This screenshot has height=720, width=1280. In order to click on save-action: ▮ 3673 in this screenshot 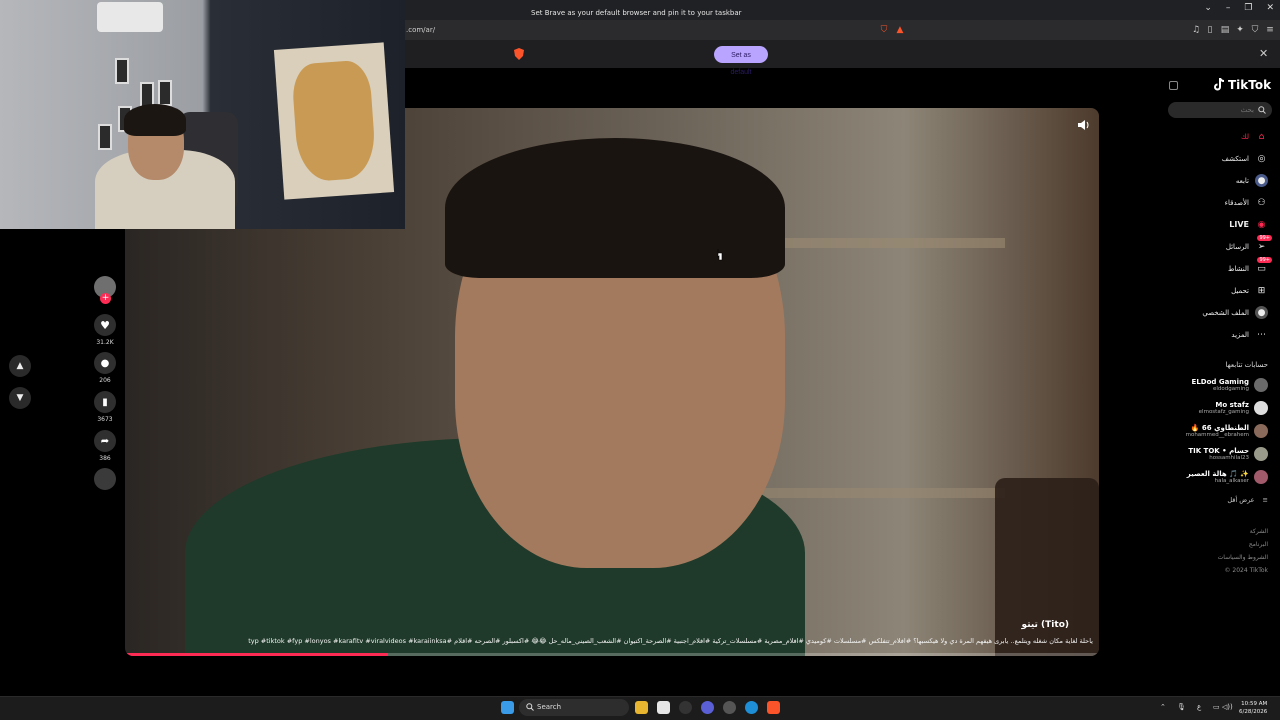, I will do `click(105, 407)`.